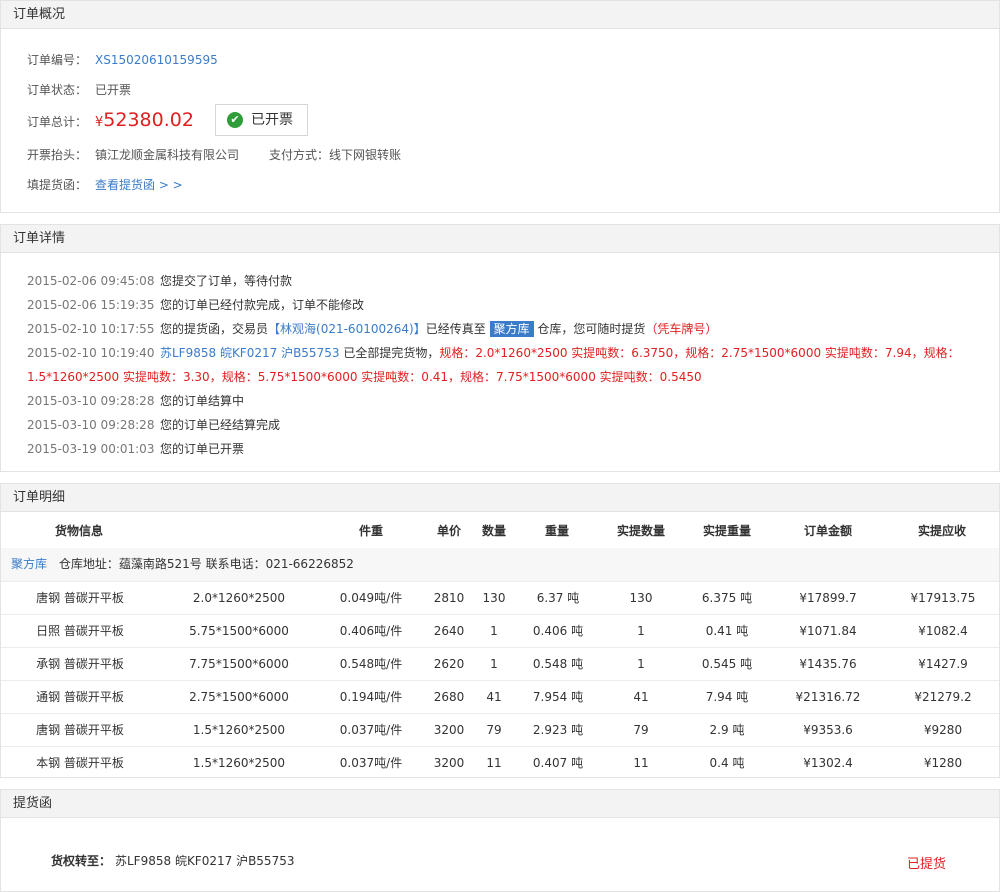  I want to click on warehouse-address: 仓库地址：蕴藻南路521号 联系电话：021-66226852, so click(206, 564).